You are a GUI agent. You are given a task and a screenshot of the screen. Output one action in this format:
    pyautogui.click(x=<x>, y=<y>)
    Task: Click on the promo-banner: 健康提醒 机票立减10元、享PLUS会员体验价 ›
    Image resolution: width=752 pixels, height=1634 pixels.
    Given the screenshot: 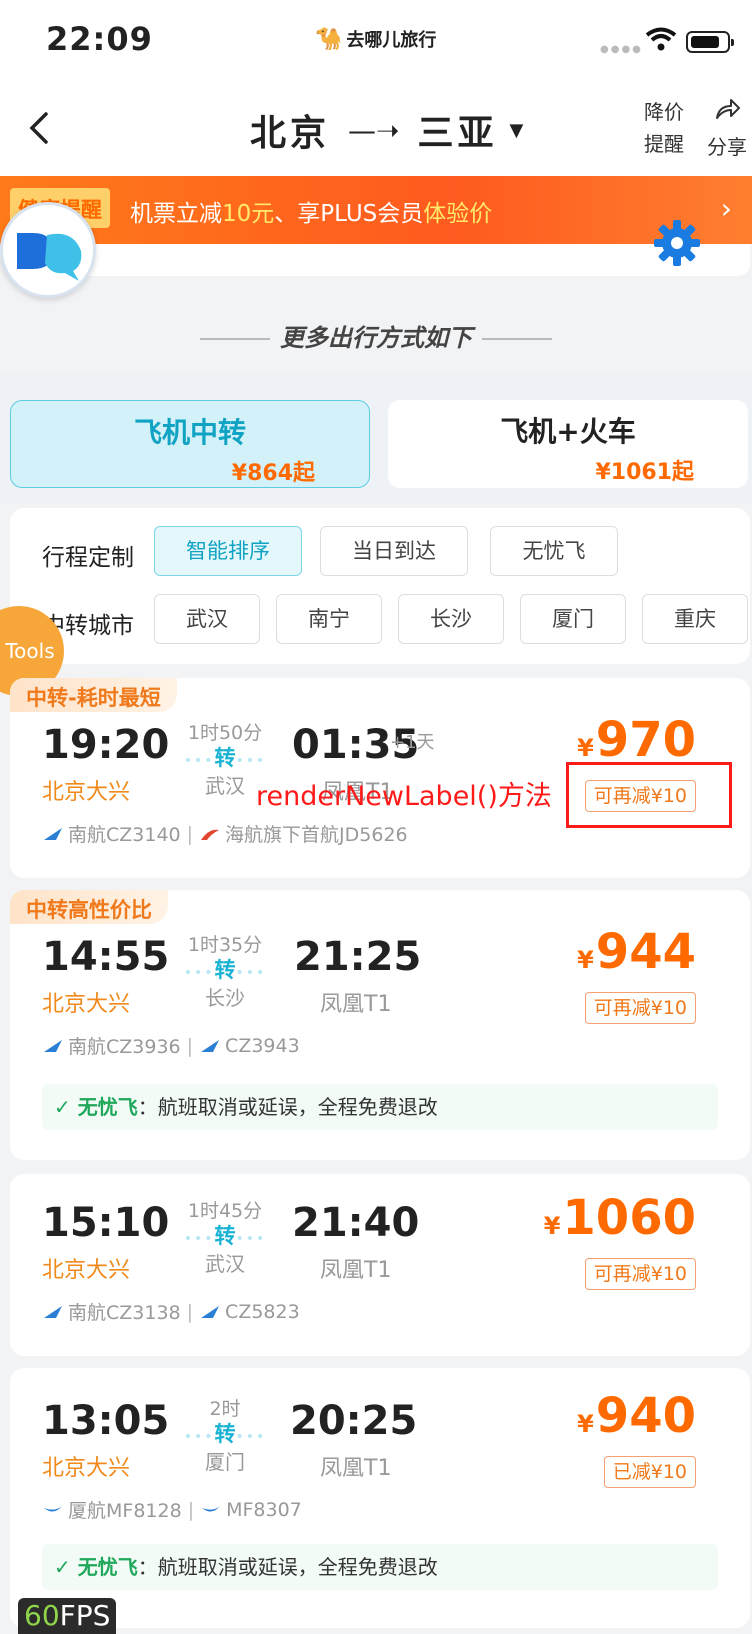 What is the action you would take?
    pyautogui.click(x=376, y=210)
    